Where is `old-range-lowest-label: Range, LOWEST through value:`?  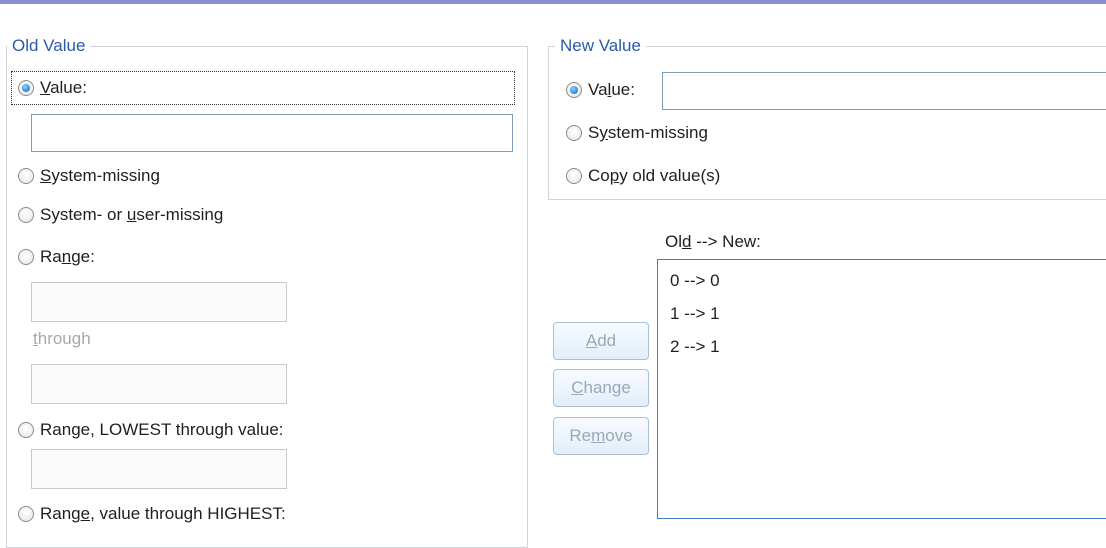 old-range-lowest-label: Range, LOWEST through value: is located at coordinates (162, 429).